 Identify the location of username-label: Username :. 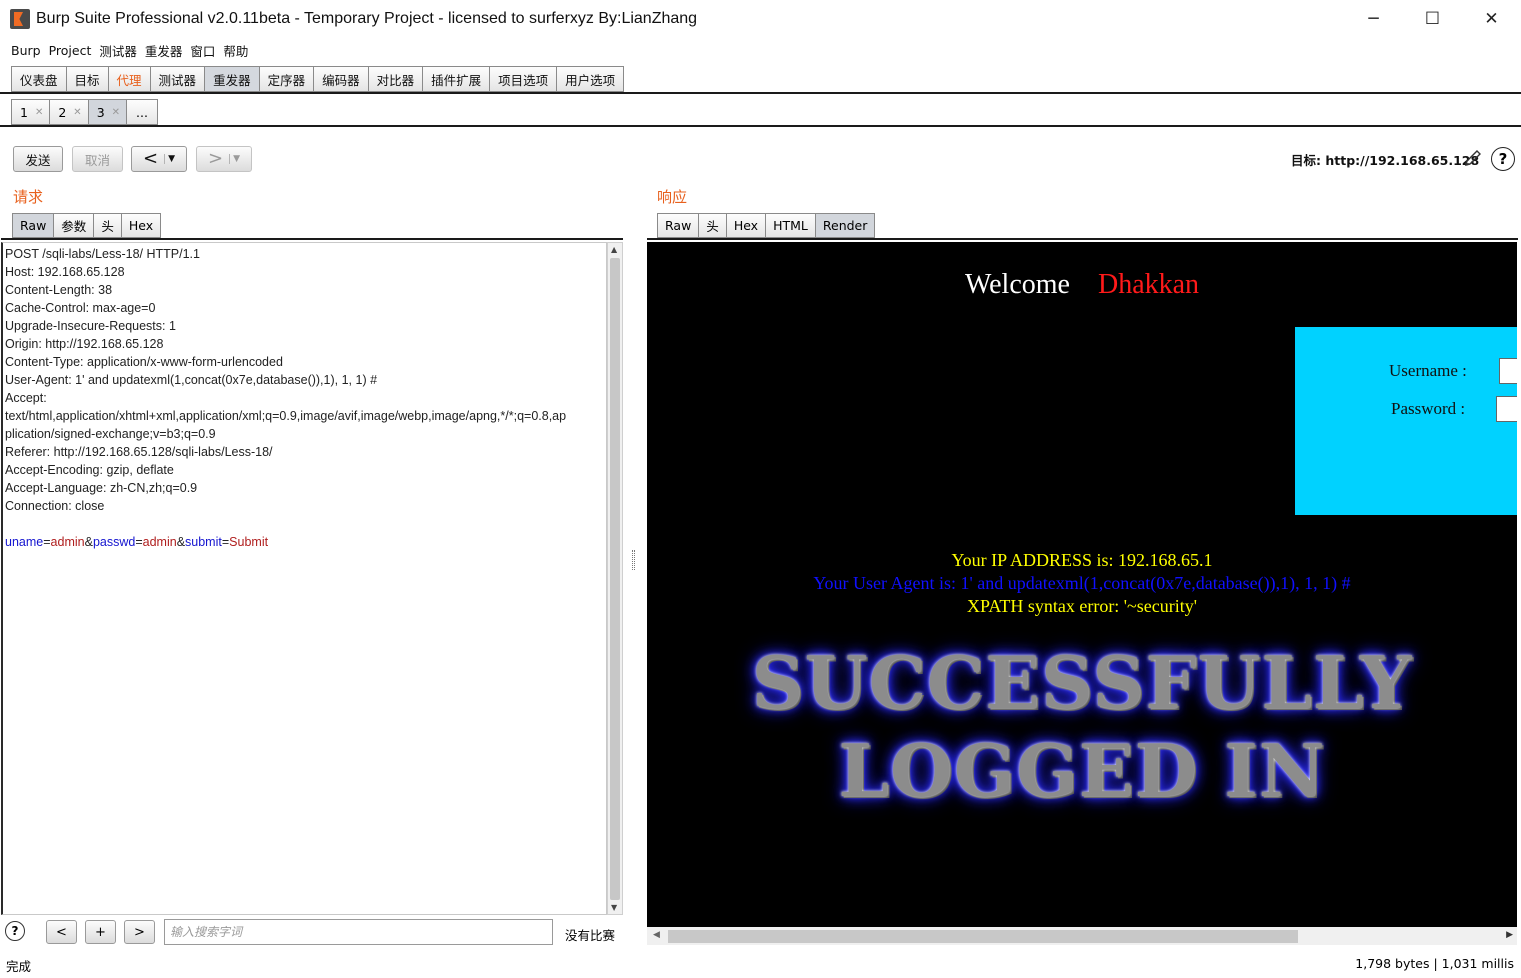
(1428, 370).